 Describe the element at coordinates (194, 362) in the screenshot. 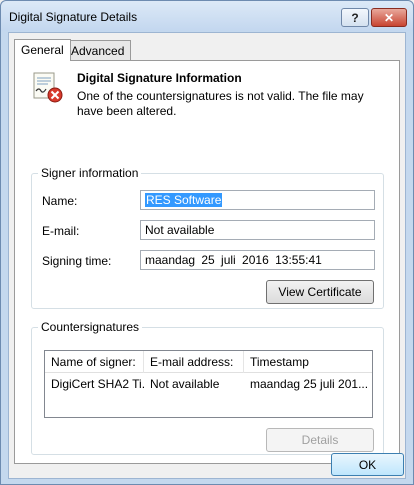

I see `column-email-address: E-mail address:` at that location.